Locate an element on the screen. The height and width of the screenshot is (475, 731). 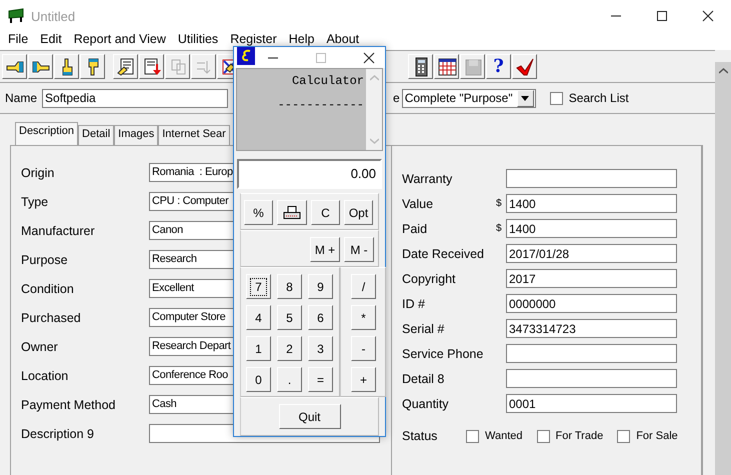
key-button: 8 is located at coordinates (289, 286).